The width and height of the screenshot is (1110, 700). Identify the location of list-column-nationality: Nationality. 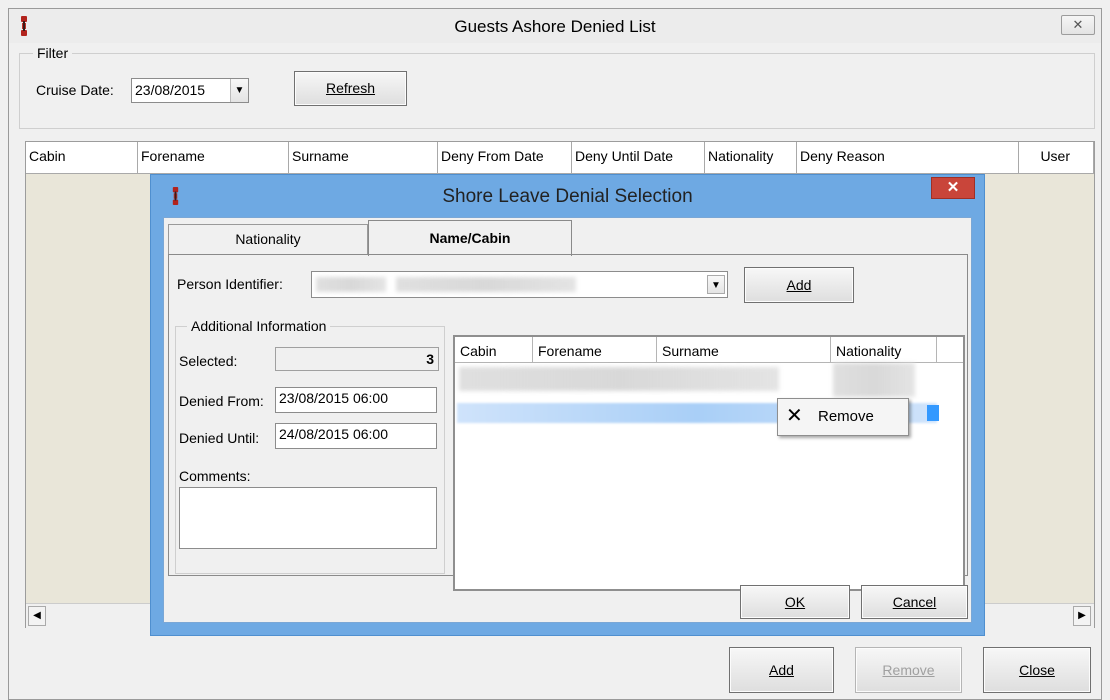
(884, 350).